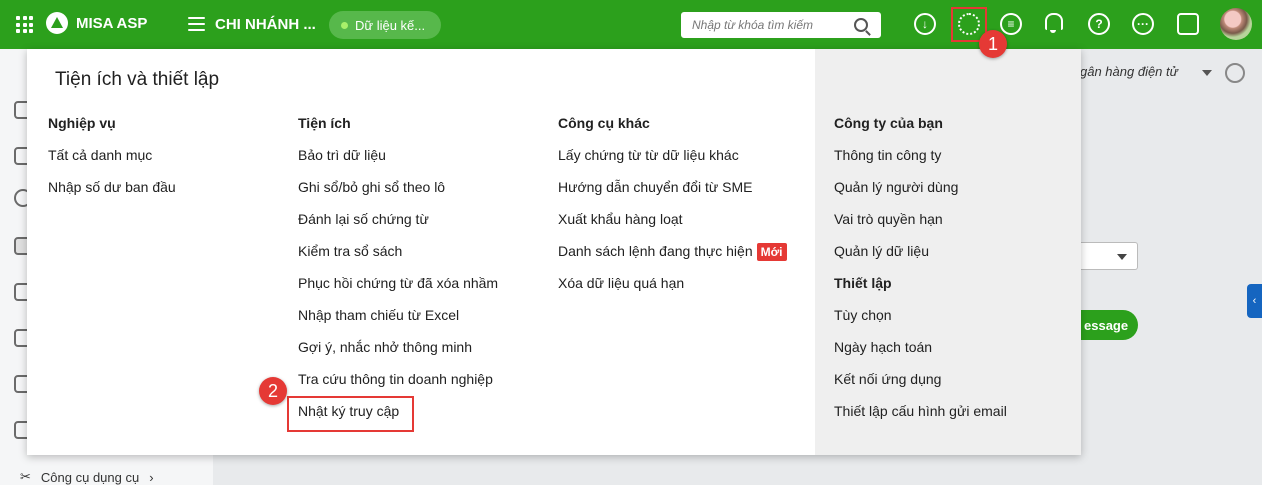 The width and height of the screenshot is (1262, 485). Describe the element at coordinates (920, 227) in the screenshot. I see `menu-item: Vai trò quyền hạn` at that location.